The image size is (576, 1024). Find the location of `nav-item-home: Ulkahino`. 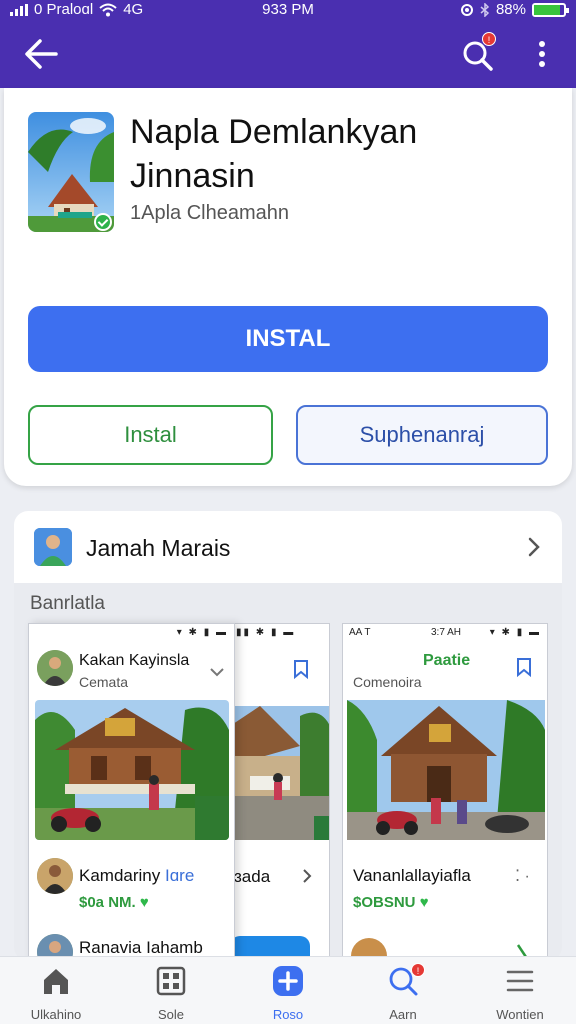

nav-item-home: Ulkahino is located at coordinates (56, 990).